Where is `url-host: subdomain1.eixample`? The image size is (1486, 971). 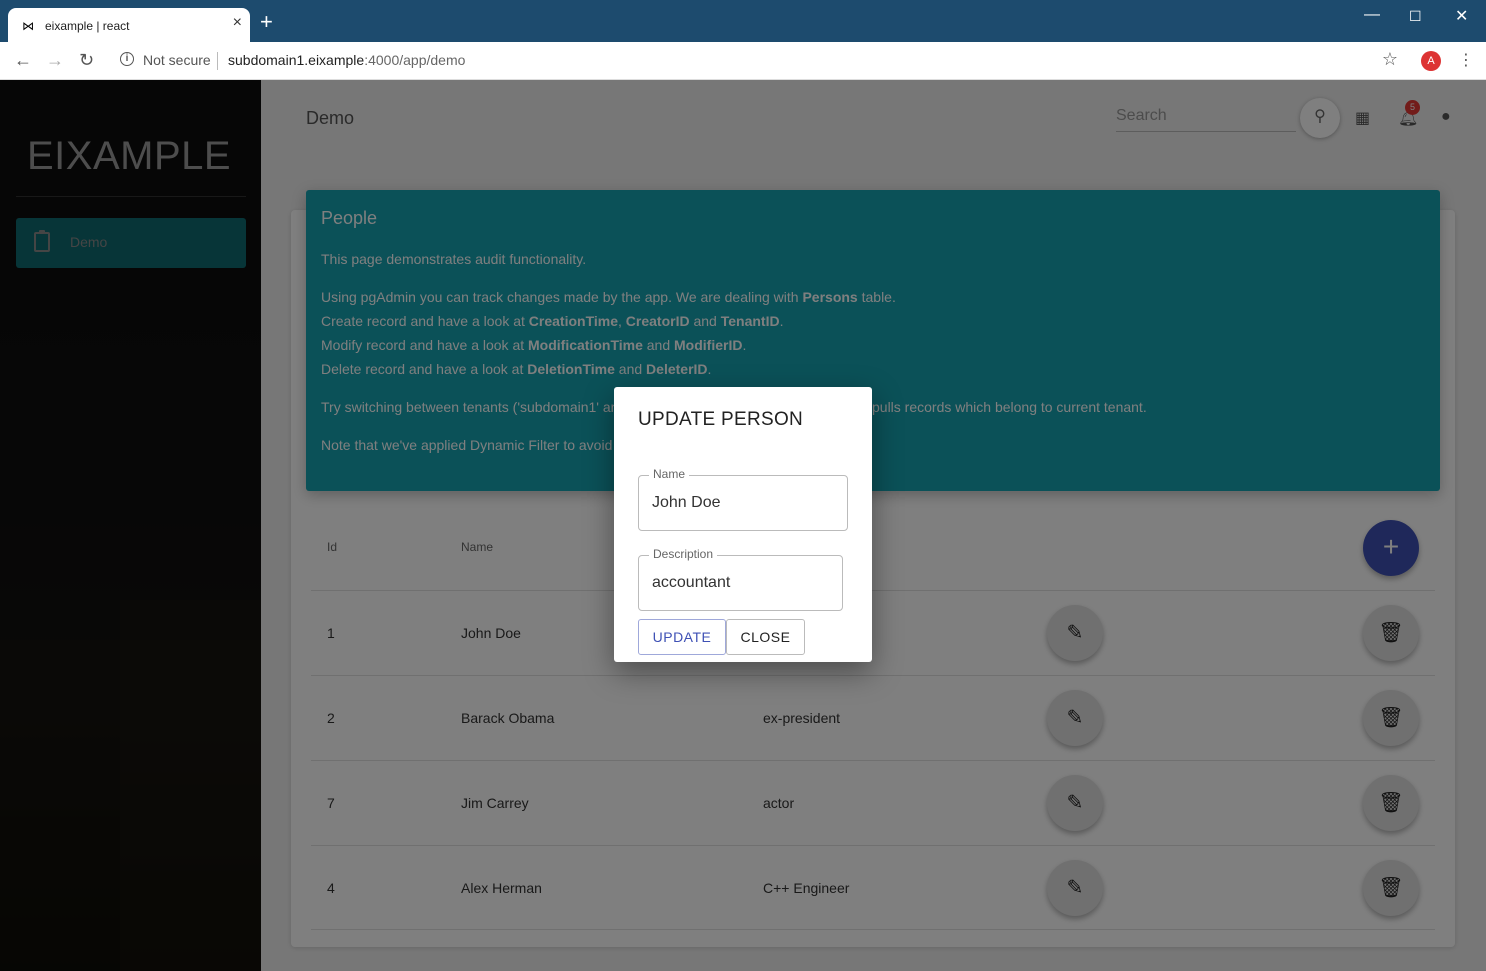
url-host: subdomain1.eixample is located at coordinates (296, 60).